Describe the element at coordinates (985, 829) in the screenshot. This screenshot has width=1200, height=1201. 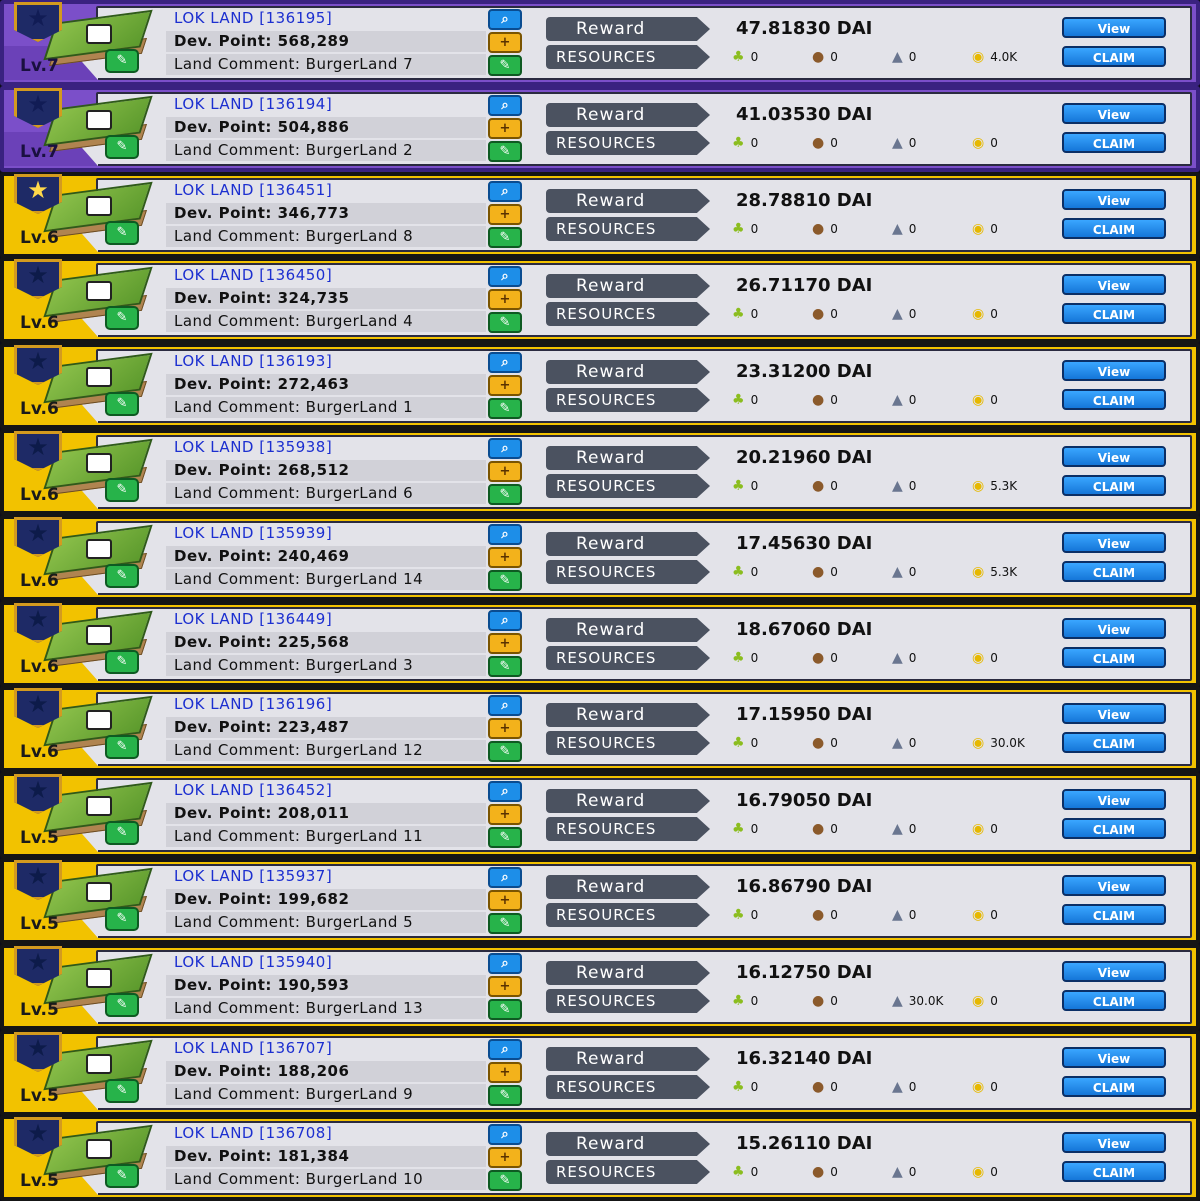
I see `resource-item: ◉ 0` at that location.